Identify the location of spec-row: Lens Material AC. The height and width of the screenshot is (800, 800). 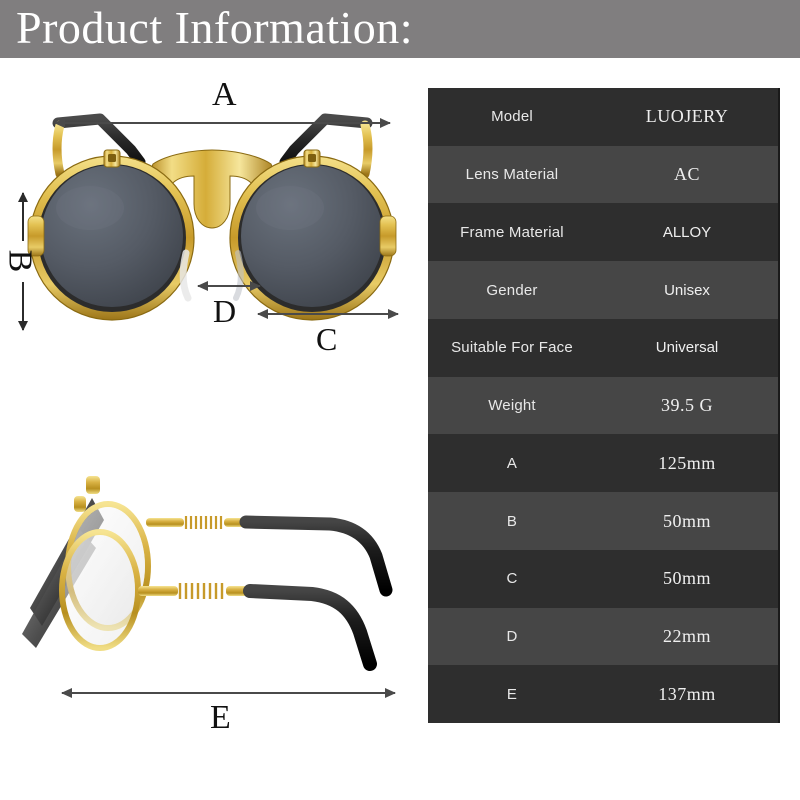
(603, 174).